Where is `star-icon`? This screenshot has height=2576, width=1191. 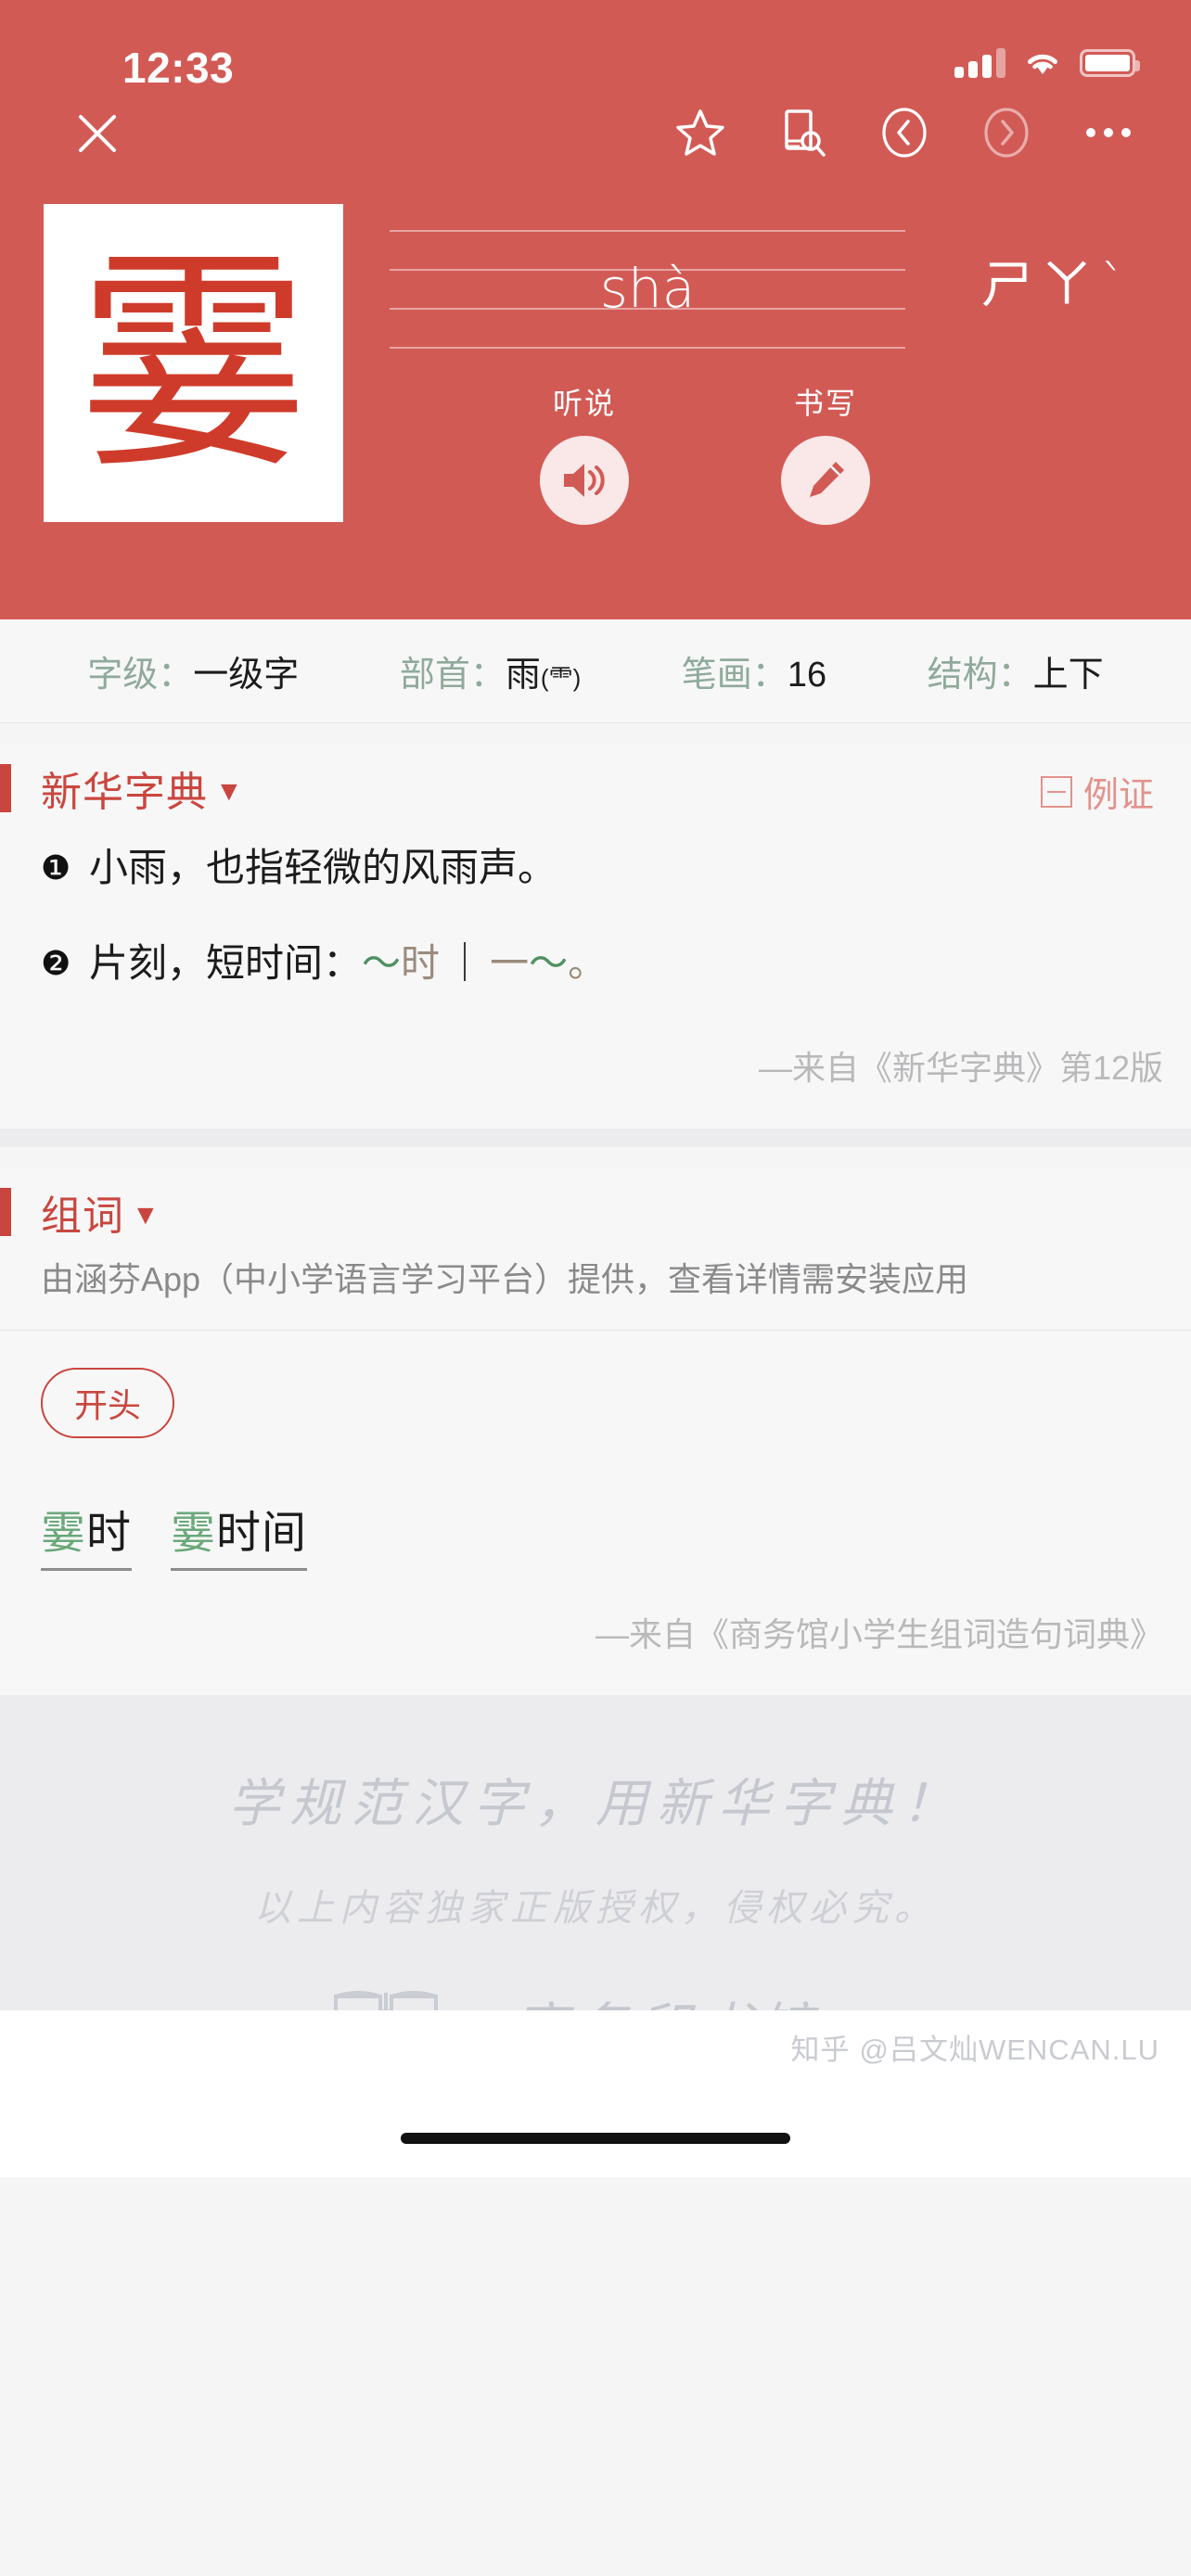
star-icon is located at coordinates (700, 132).